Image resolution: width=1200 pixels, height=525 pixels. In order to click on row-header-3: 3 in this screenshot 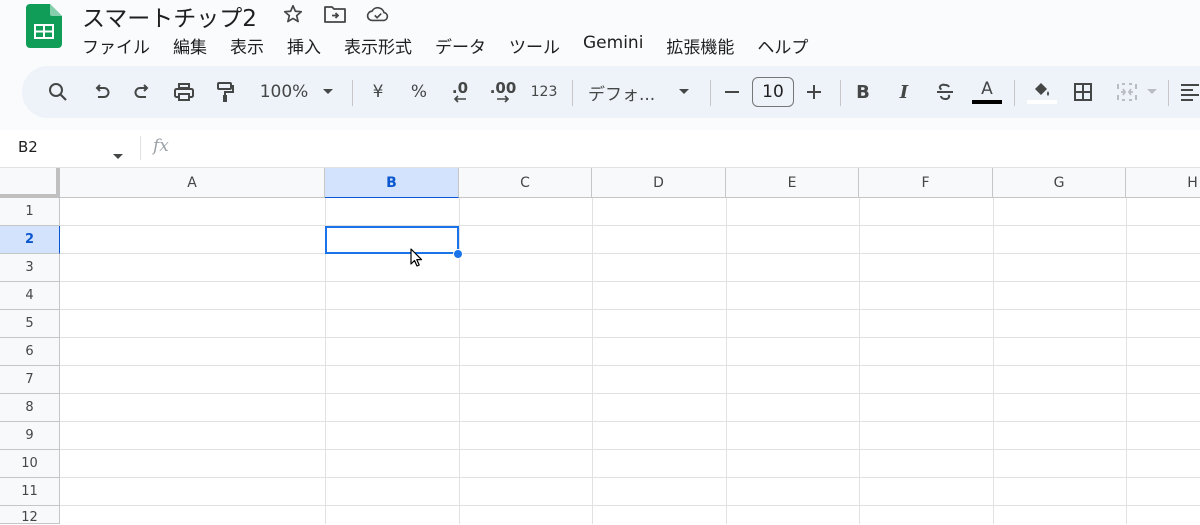, I will do `click(30, 268)`.